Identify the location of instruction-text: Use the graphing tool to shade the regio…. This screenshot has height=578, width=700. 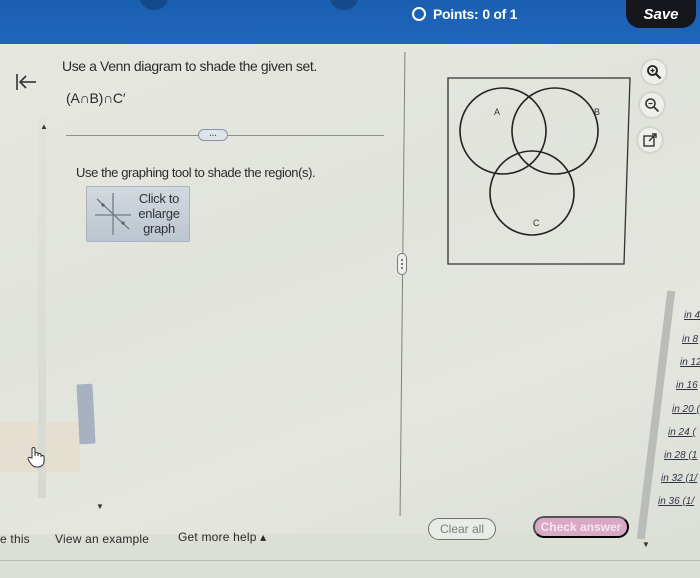
(196, 172).